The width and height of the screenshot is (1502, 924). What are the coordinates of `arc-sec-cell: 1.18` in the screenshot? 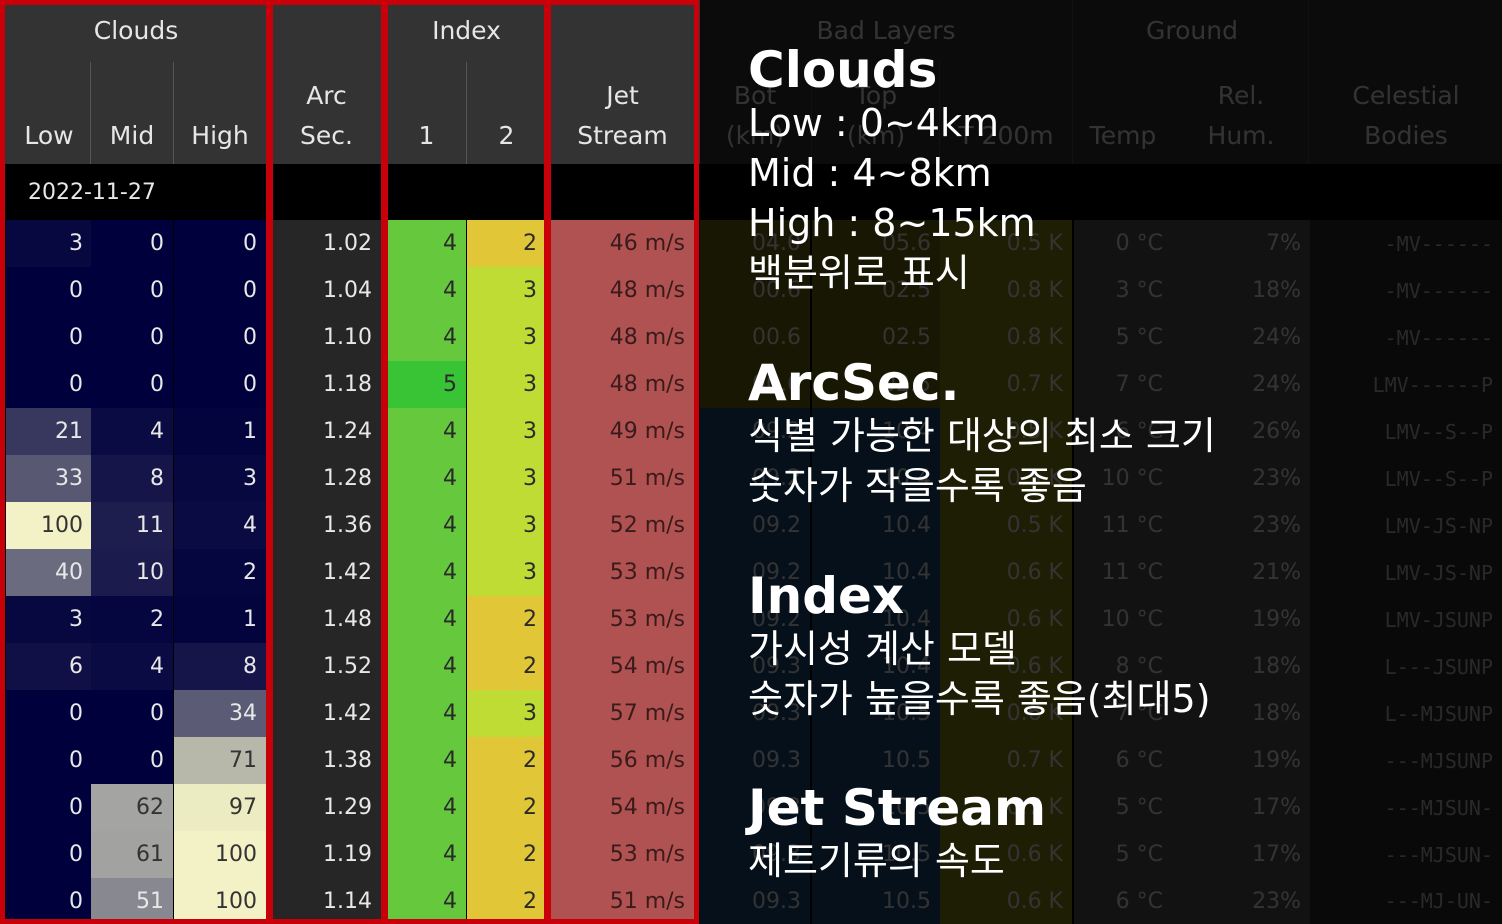 It's located at (326, 384).